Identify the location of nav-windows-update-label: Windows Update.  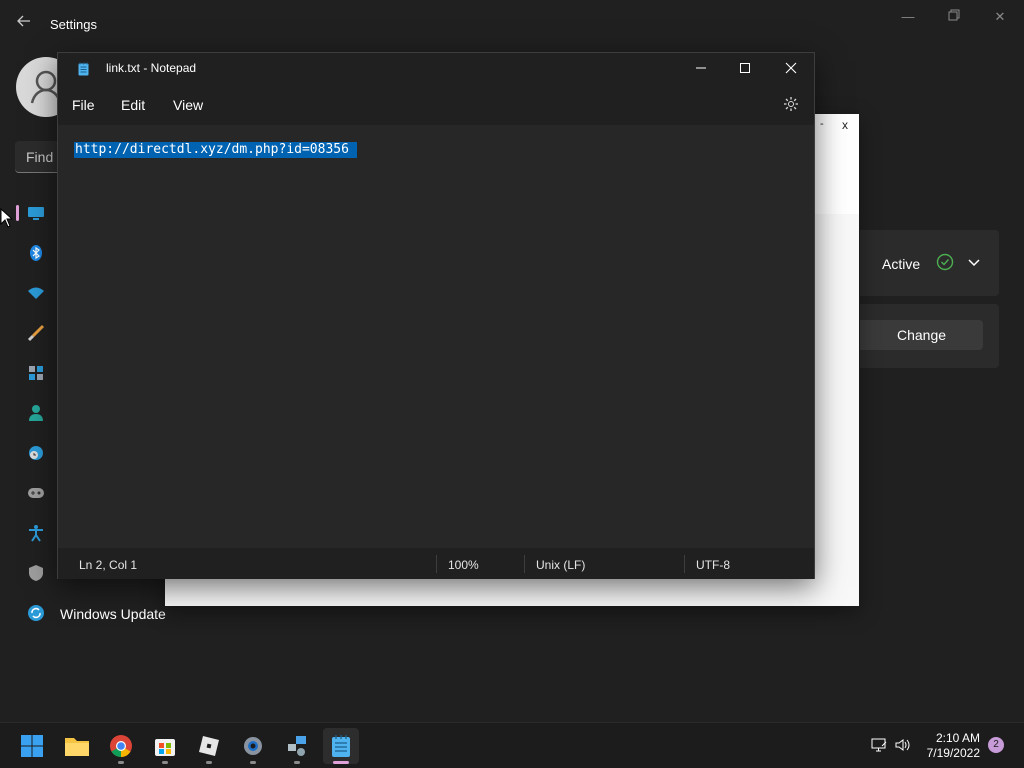
(113, 614).